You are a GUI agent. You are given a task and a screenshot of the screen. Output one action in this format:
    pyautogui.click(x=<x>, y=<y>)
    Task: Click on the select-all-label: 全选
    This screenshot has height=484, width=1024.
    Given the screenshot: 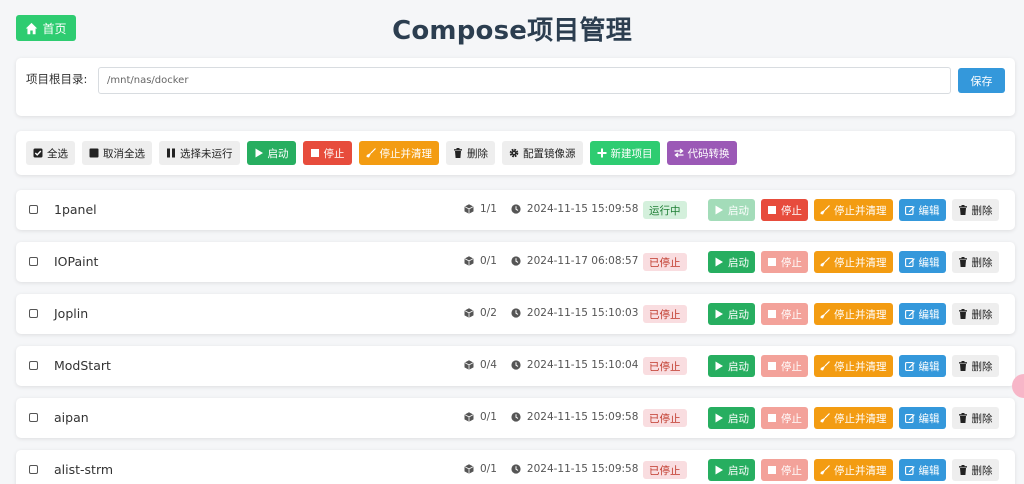 What is the action you would take?
    pyautogui.click(x=57, y=153)
    